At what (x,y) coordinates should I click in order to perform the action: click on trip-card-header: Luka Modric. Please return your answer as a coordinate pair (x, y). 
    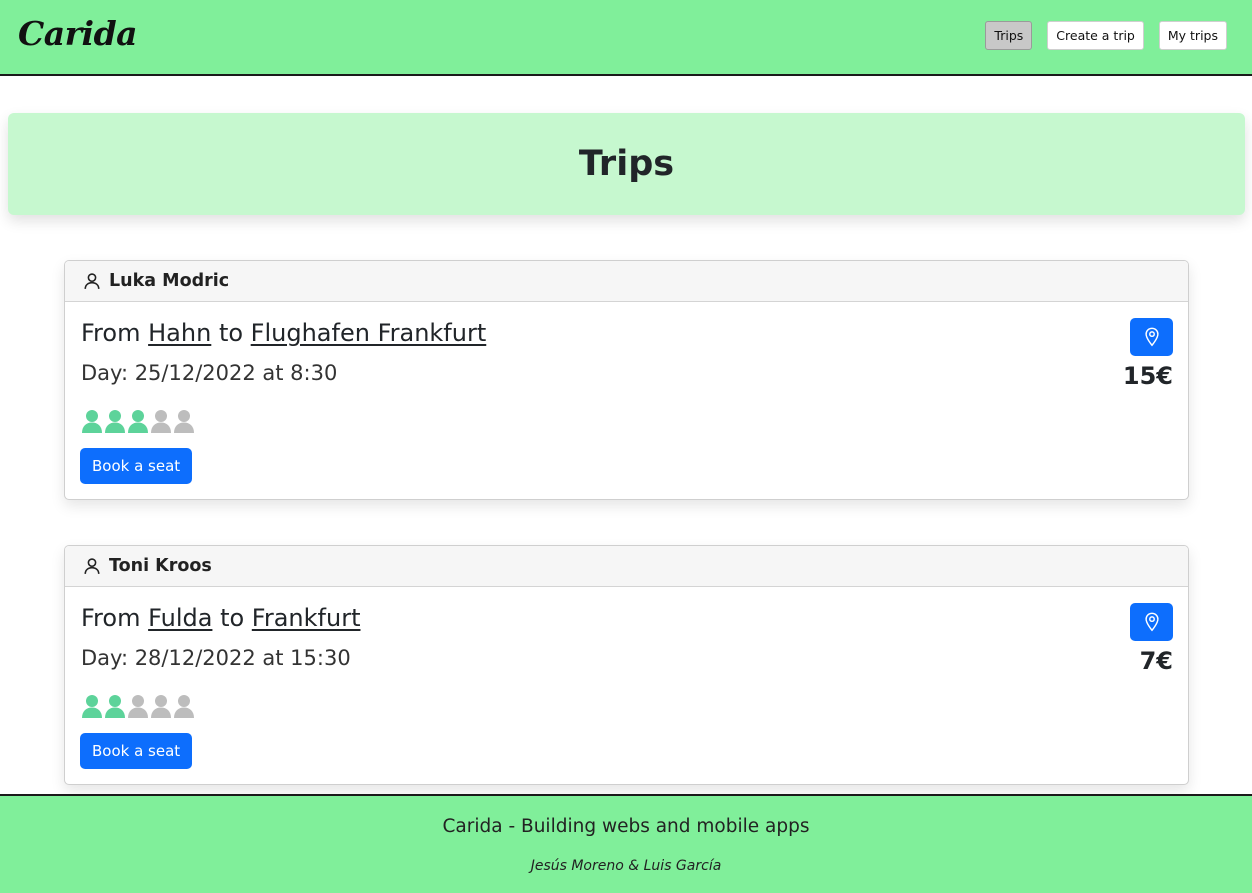
    Looking at the image, I should click on (626, 281).